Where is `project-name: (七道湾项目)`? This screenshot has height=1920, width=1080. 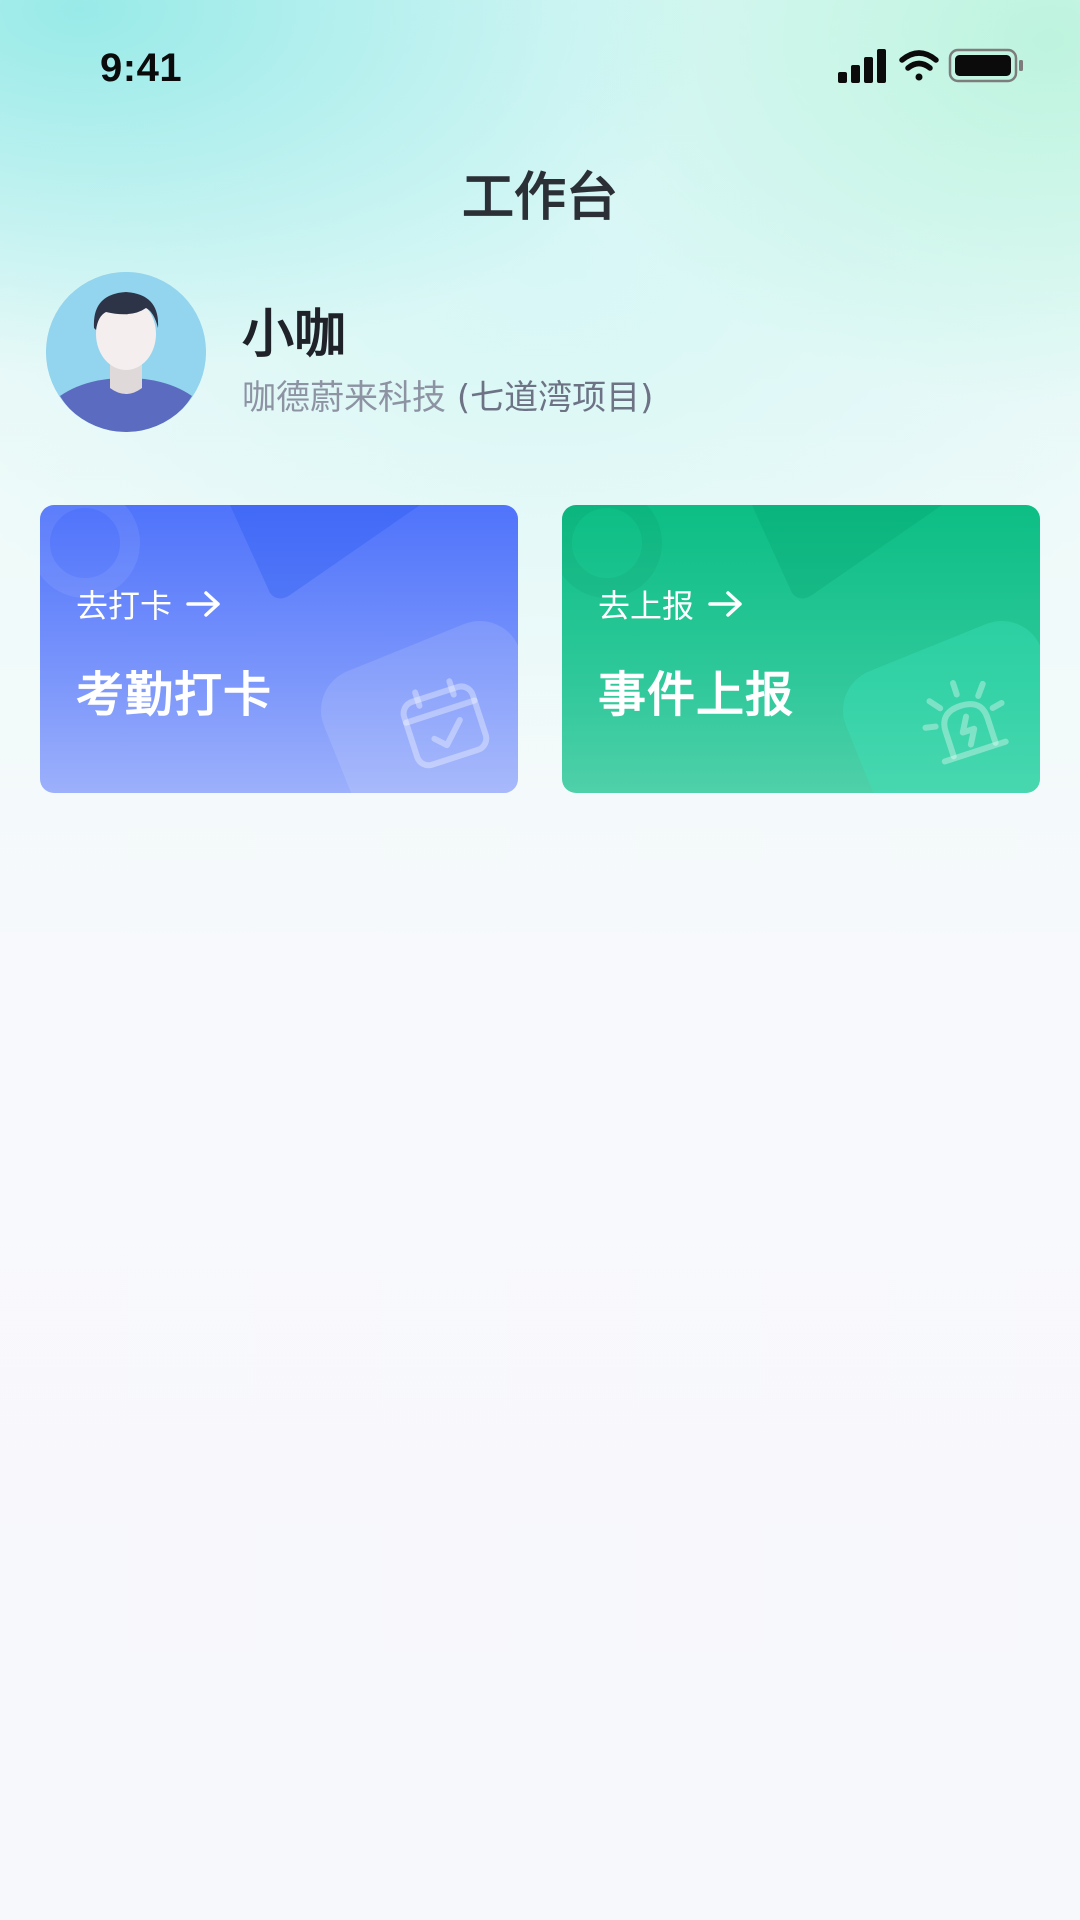 project-name: (七道湾项目) is located at coordinates (555, 398).